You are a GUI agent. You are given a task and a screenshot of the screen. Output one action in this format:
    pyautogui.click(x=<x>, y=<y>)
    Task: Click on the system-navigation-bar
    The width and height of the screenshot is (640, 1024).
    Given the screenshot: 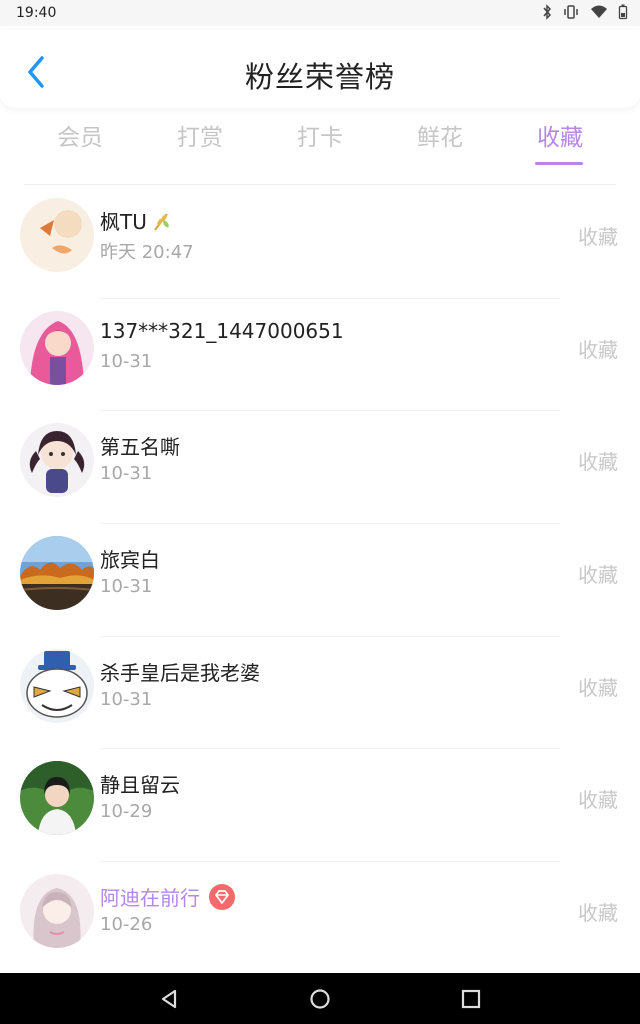 What is the action you would take?
    pyautogui.click(x=320, y=998)
    